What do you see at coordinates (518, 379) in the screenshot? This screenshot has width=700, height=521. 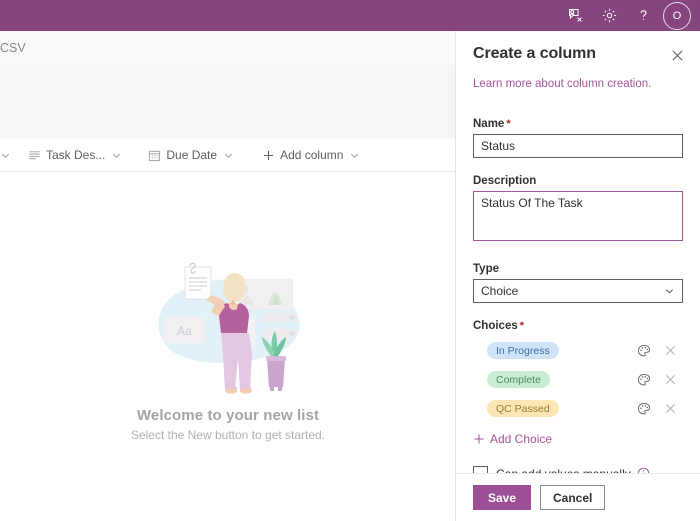 I see `choice-pill: Complete` at bounding box center [518, 379].